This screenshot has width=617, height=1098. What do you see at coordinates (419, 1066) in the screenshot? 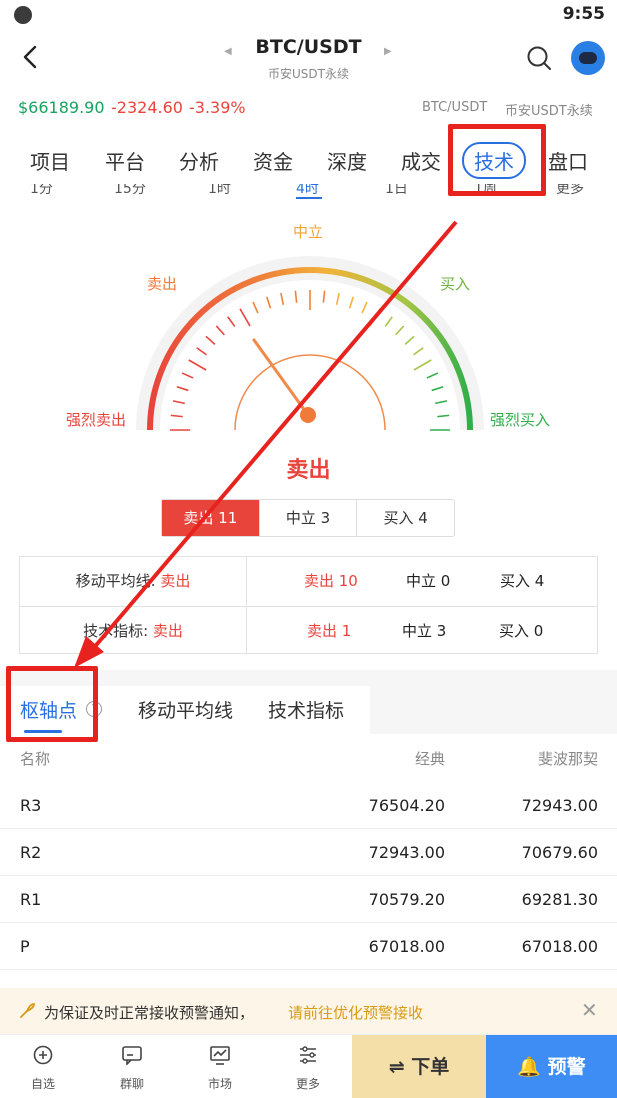
I see `place-order-button: ⇌ 下单` at bounding box center [419, 1066].